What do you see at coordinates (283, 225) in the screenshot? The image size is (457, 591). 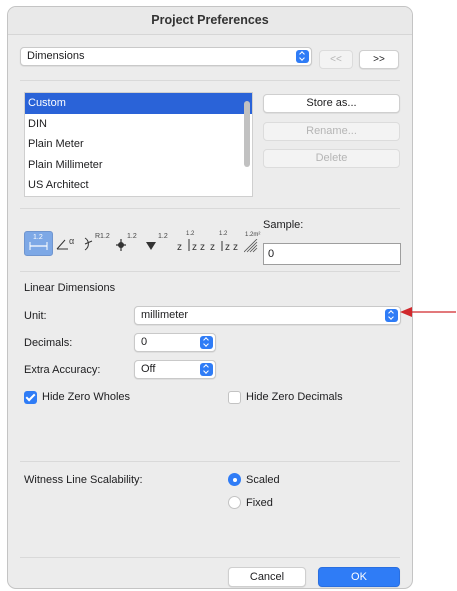 I see `sample-label: Sample:` at bounding box center [283, 225].